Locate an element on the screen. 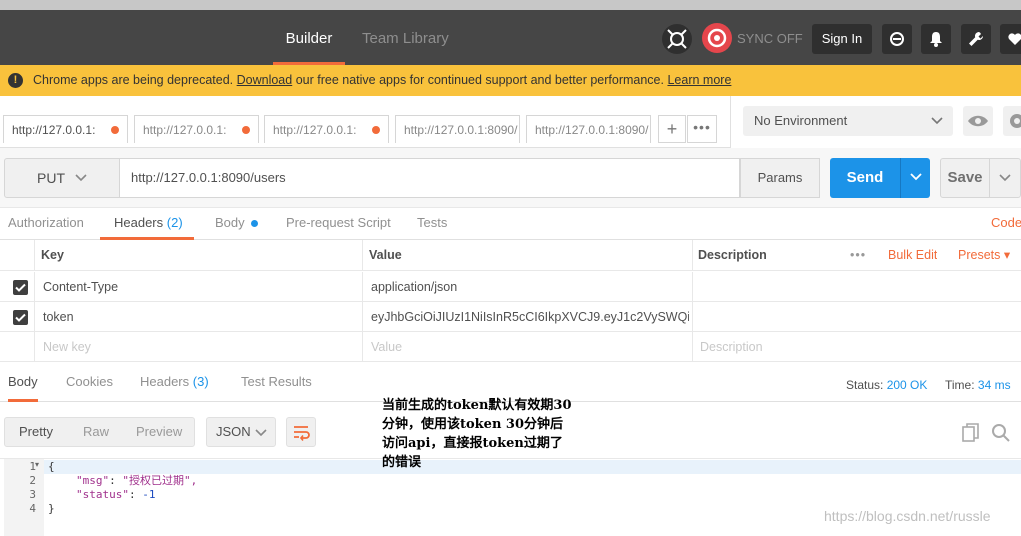  request-tab-label: http://127.0.0.1:8090/ is located at coordinates (461, 130).